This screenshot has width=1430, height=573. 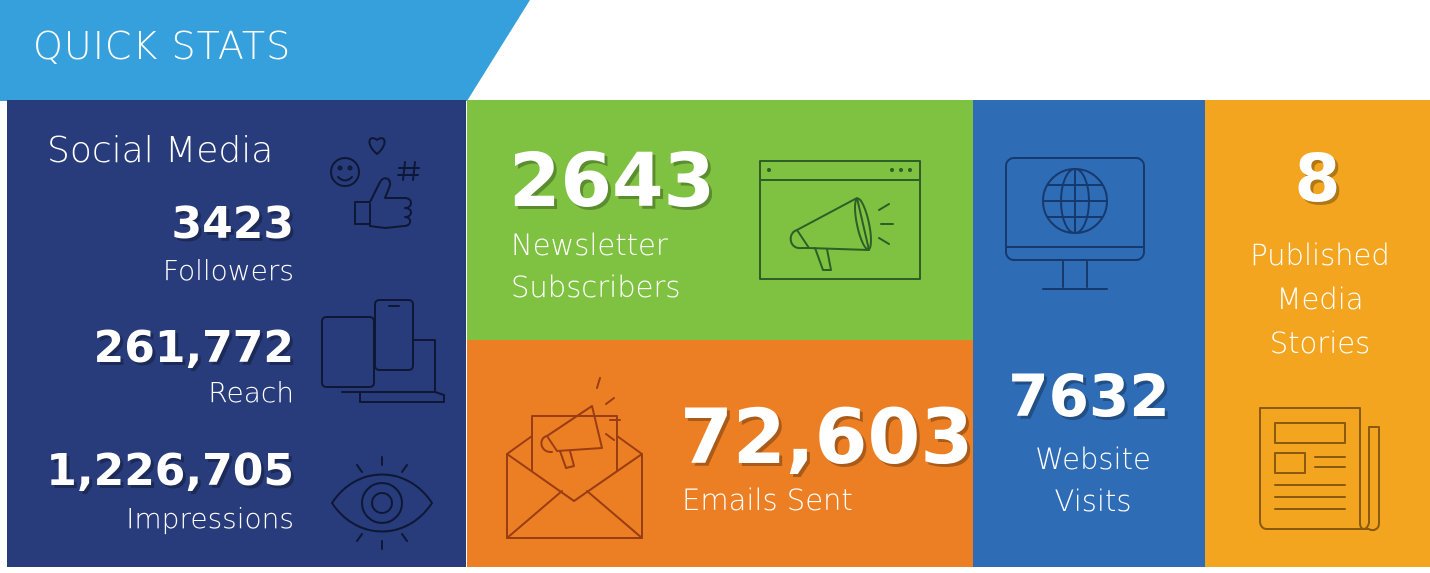 What do you see at coordinates (574, 458) in the screenshot?
I see `envelope-megaphone-icon` at bounding box center [574, 458].